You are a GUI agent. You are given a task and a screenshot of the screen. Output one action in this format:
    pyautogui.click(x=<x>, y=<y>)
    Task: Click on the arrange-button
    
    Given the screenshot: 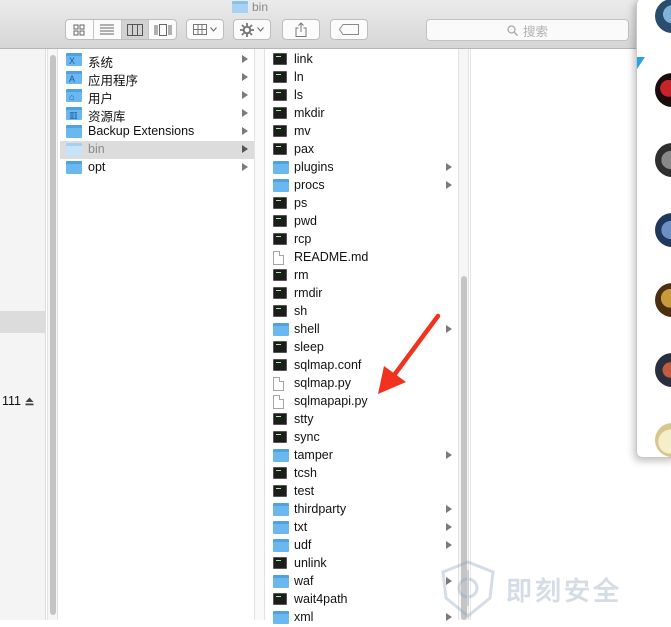 What is the action you would take?
    pyautogui.click(x=205, y=29)
    